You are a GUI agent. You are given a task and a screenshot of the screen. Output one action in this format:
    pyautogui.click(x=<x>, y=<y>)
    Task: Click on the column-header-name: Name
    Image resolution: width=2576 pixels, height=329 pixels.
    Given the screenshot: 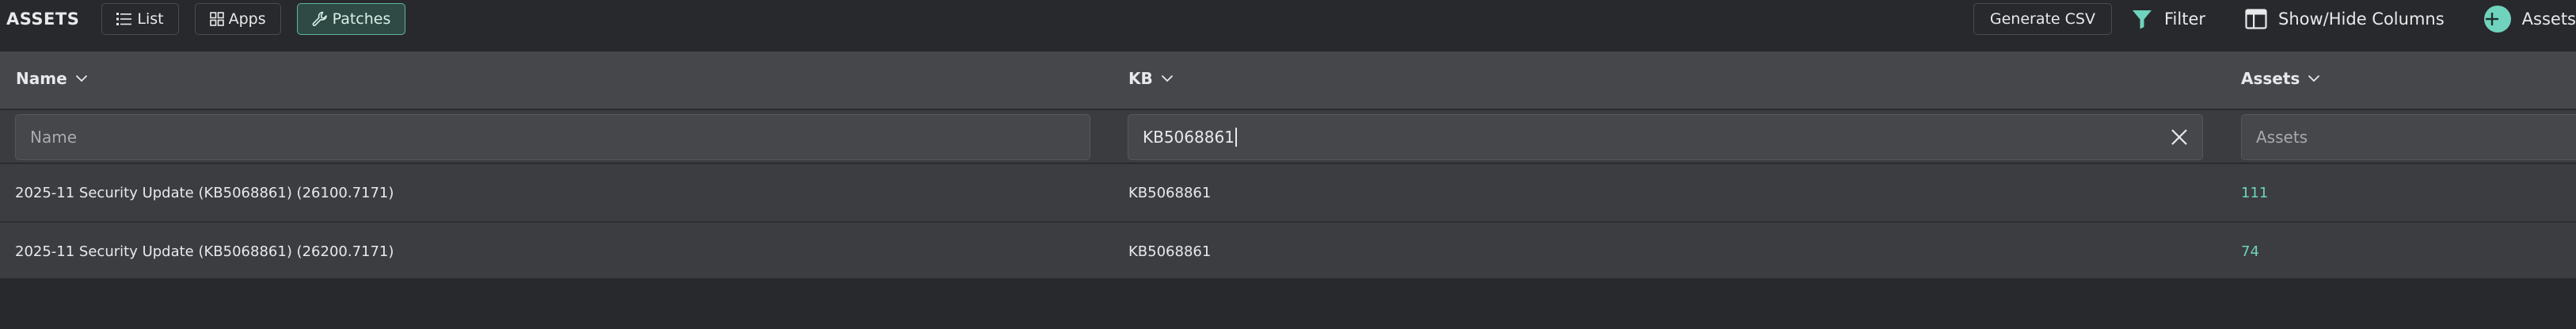 What is the action you would take?
    pyautogui.click(x=52, y=78)
    